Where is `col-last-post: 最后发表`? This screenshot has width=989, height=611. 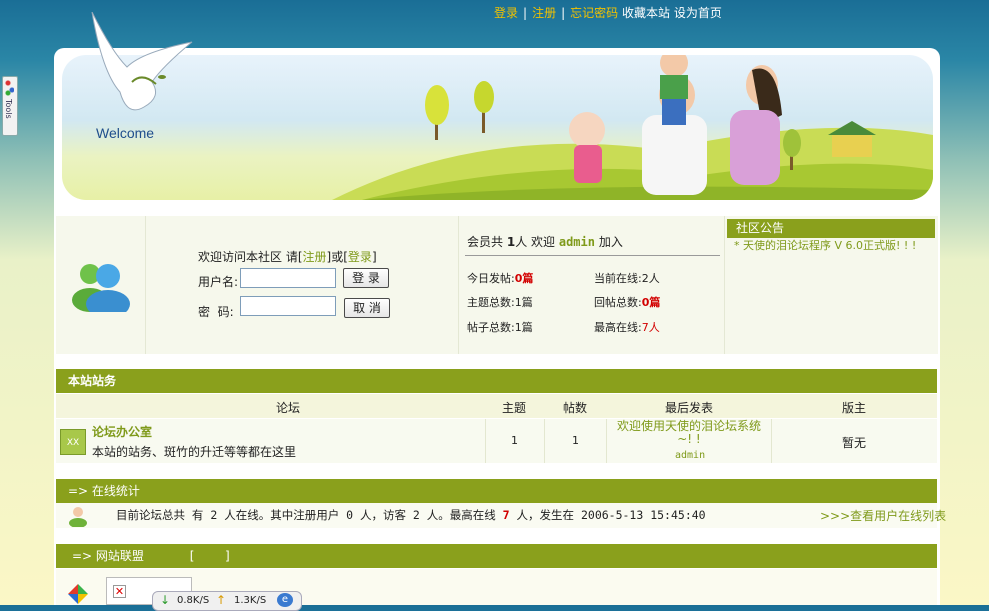
col-last-post: 最后发表 is located at coordinates (689, 408).